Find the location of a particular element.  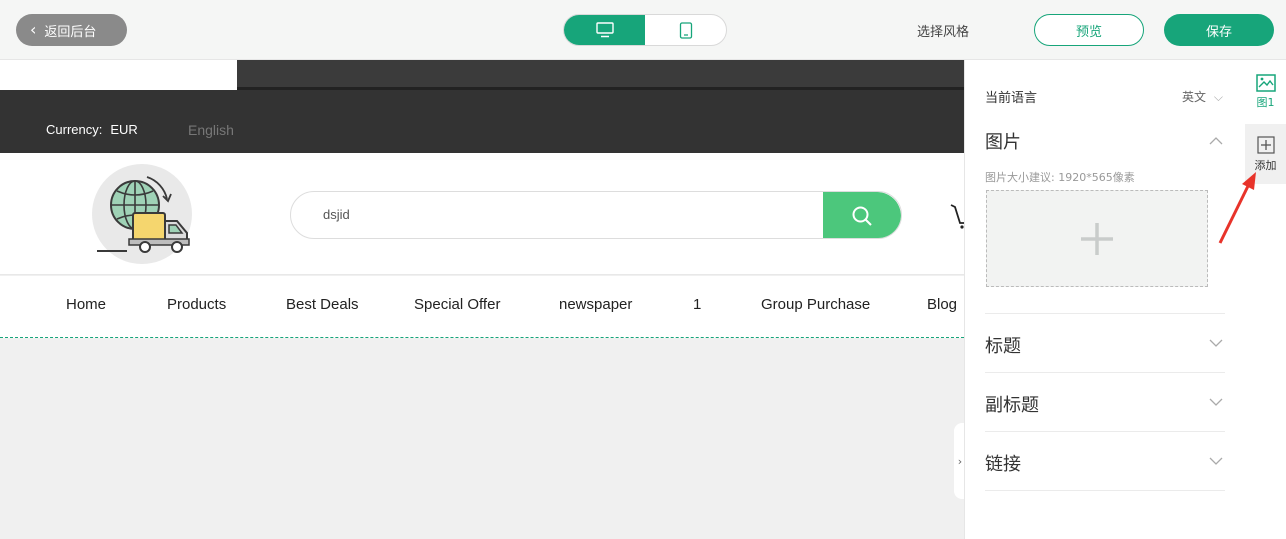

chevron-right-icon: › is located at coordinates (960, 461).